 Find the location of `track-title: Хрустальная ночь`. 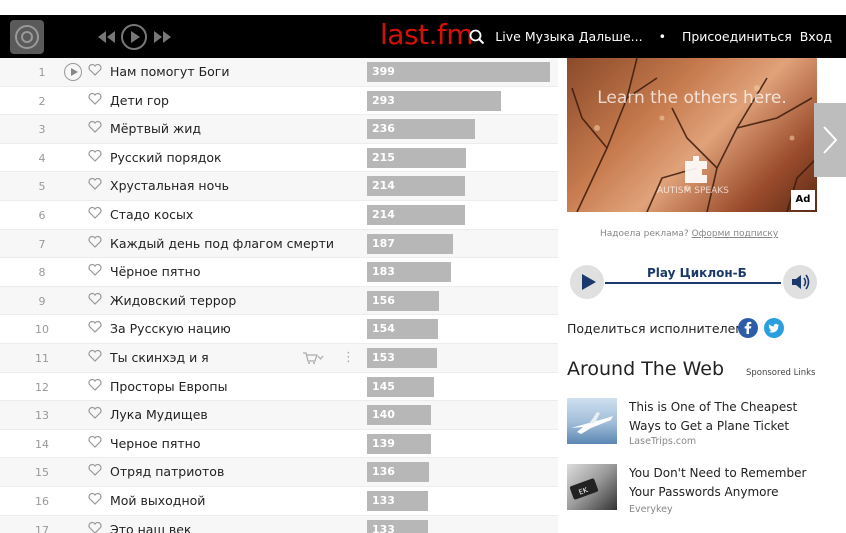

track-title: Хрустальная ночь is located at coordinates (169, 185).